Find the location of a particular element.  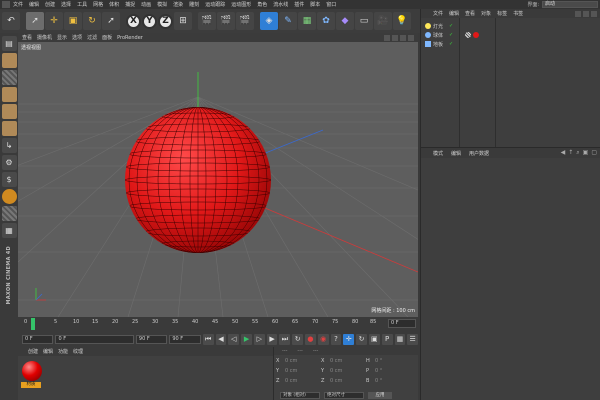

object-menu-view: 查看 is located at coordinates (470, 13).